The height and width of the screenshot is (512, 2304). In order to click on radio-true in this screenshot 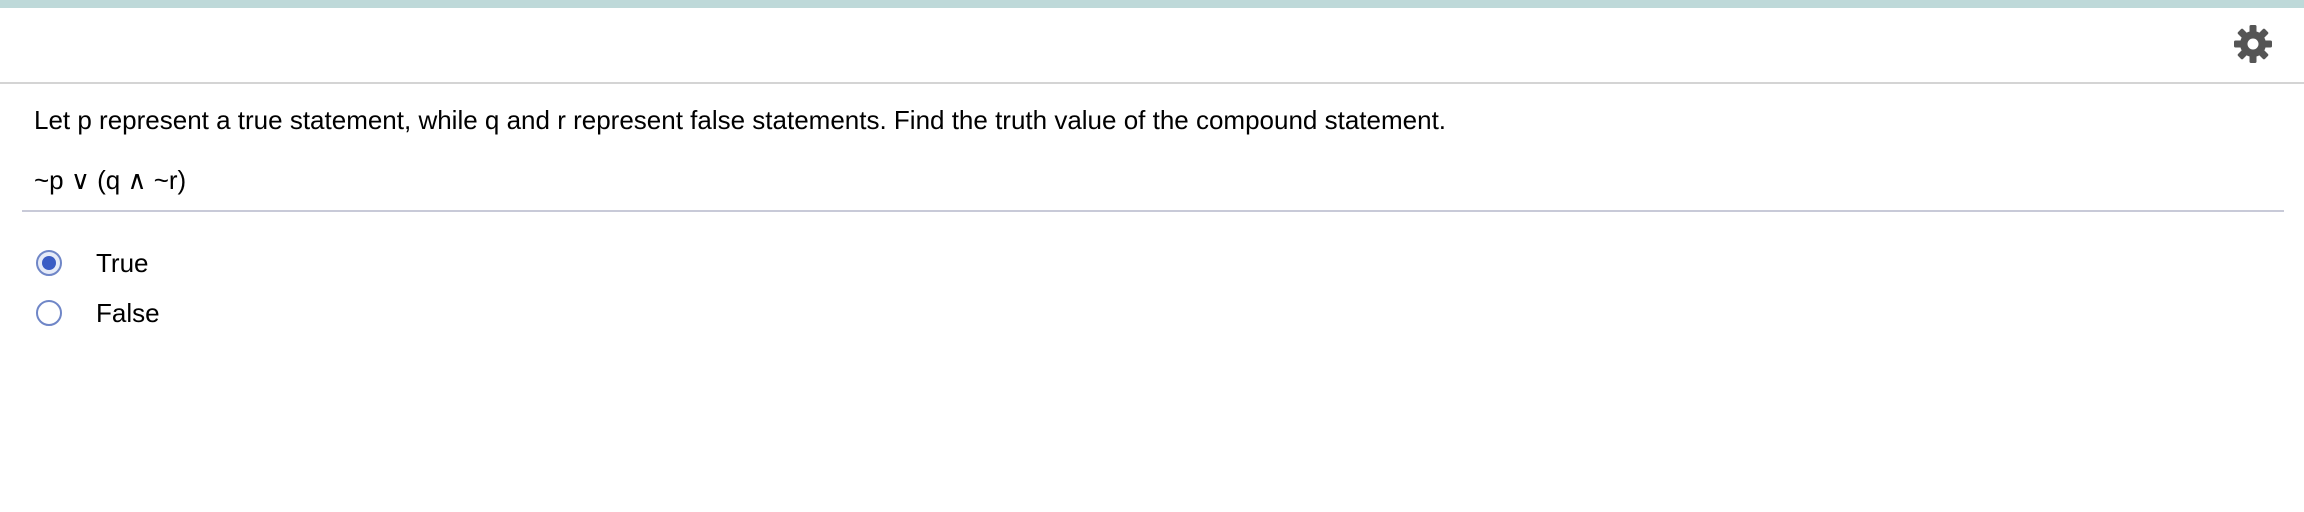, I will do `click(49, 263)`.